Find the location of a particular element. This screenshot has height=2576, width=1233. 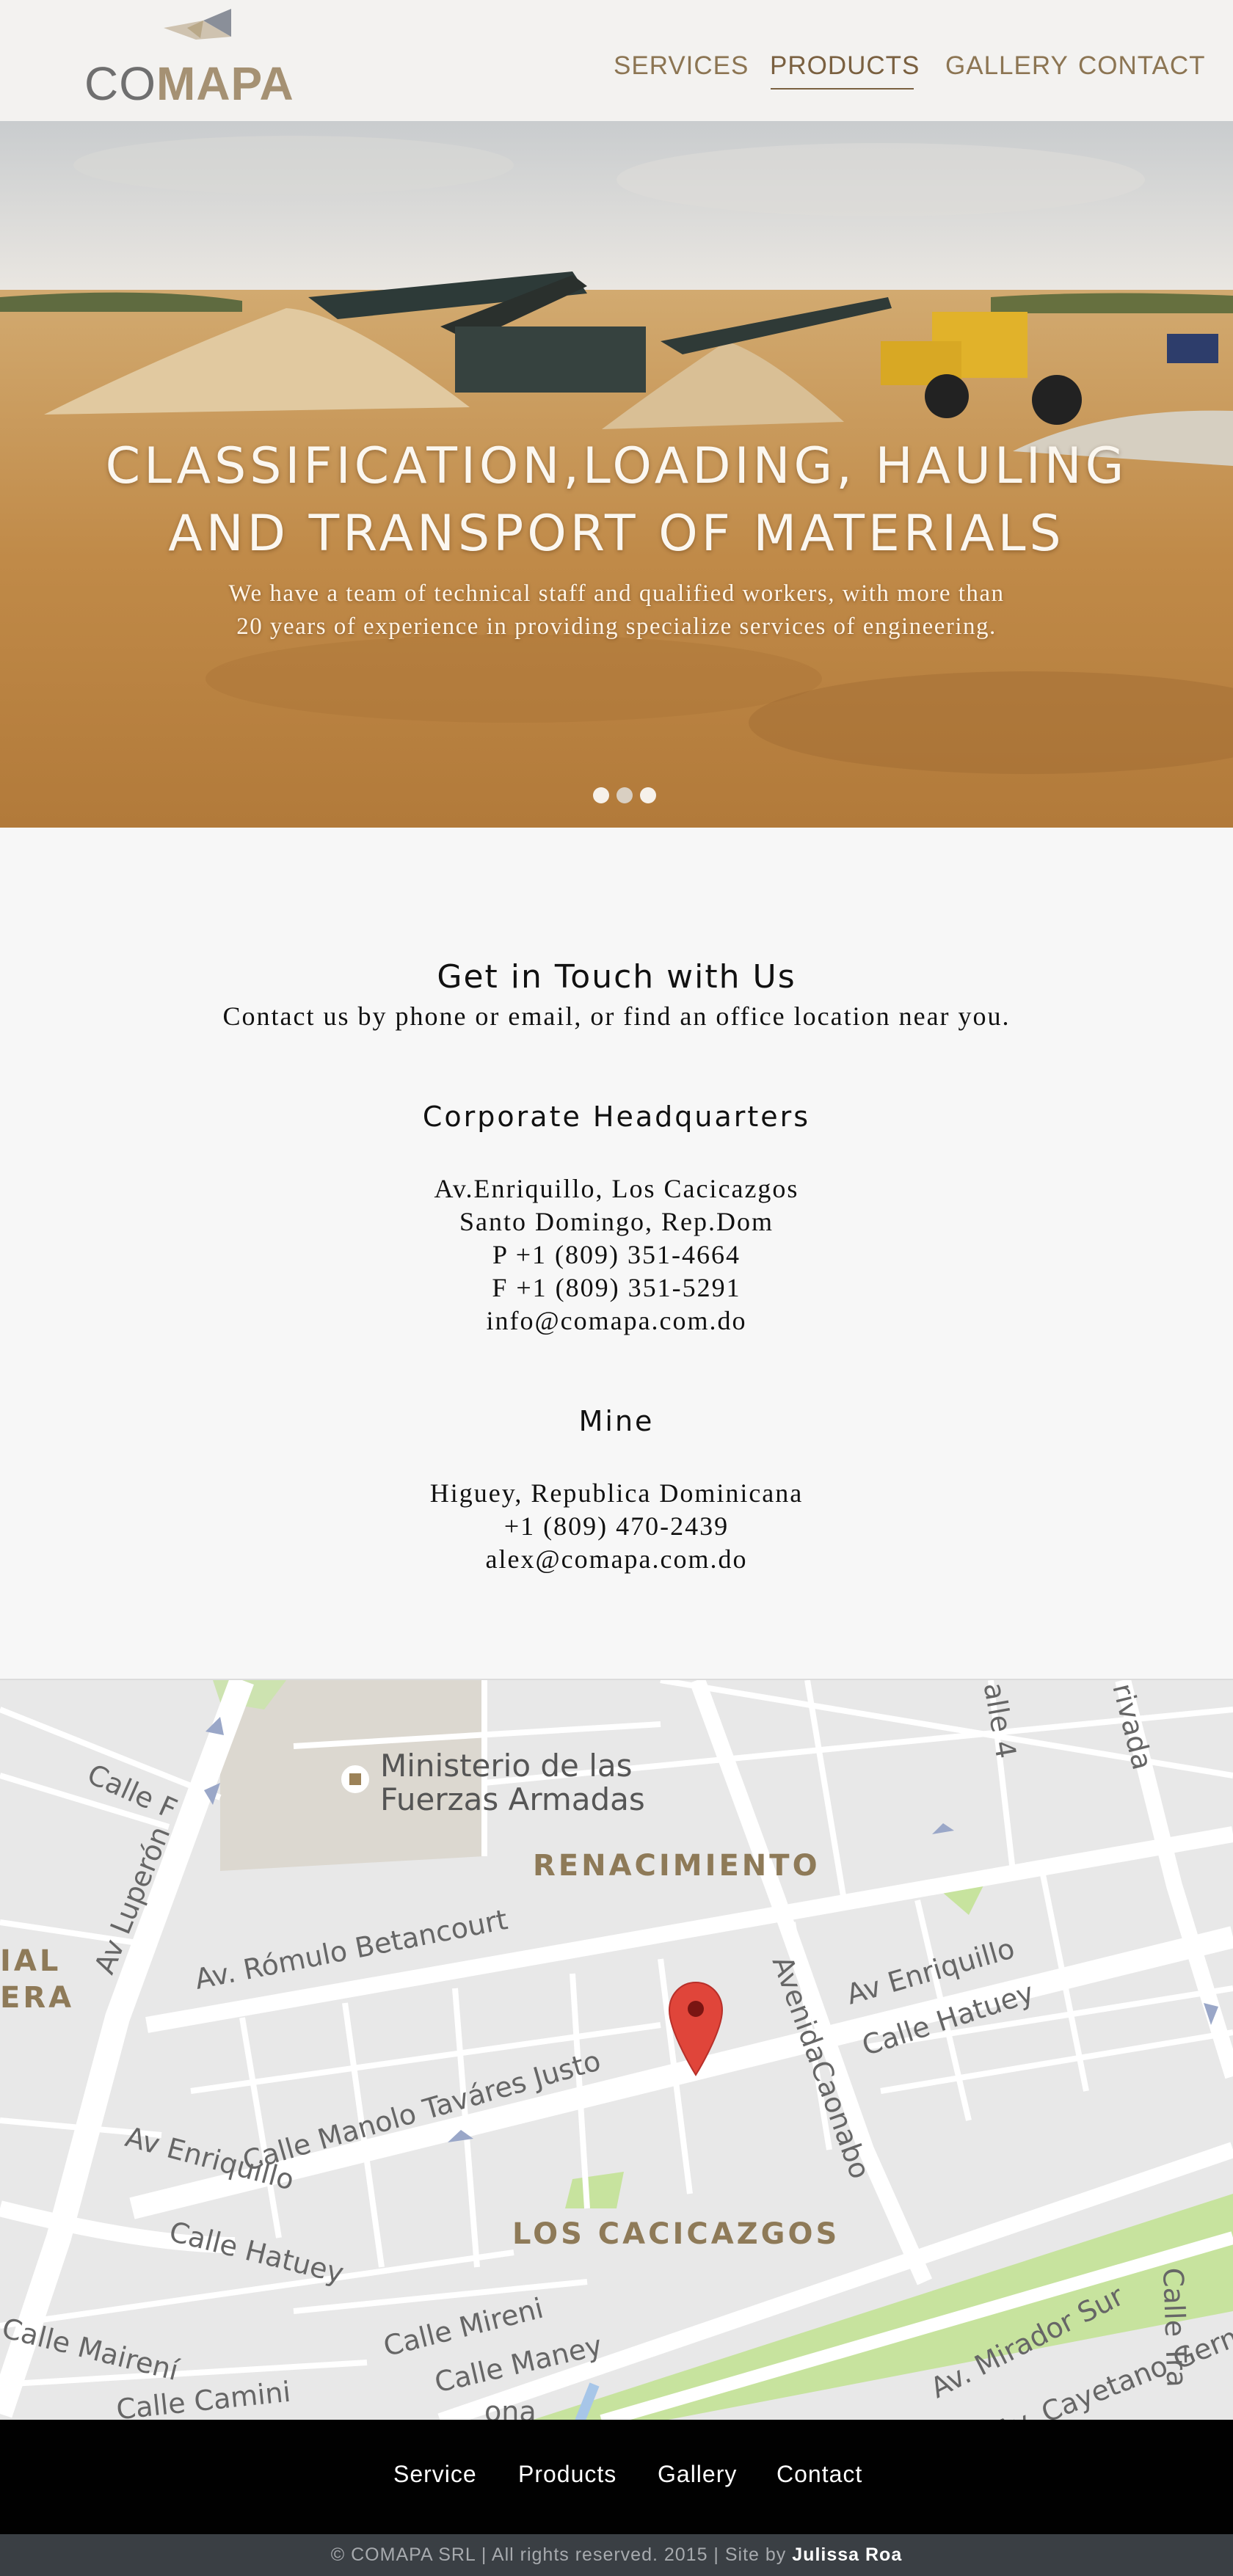

nav-gallery: GALLERY is located at coordinates (1007, 66).